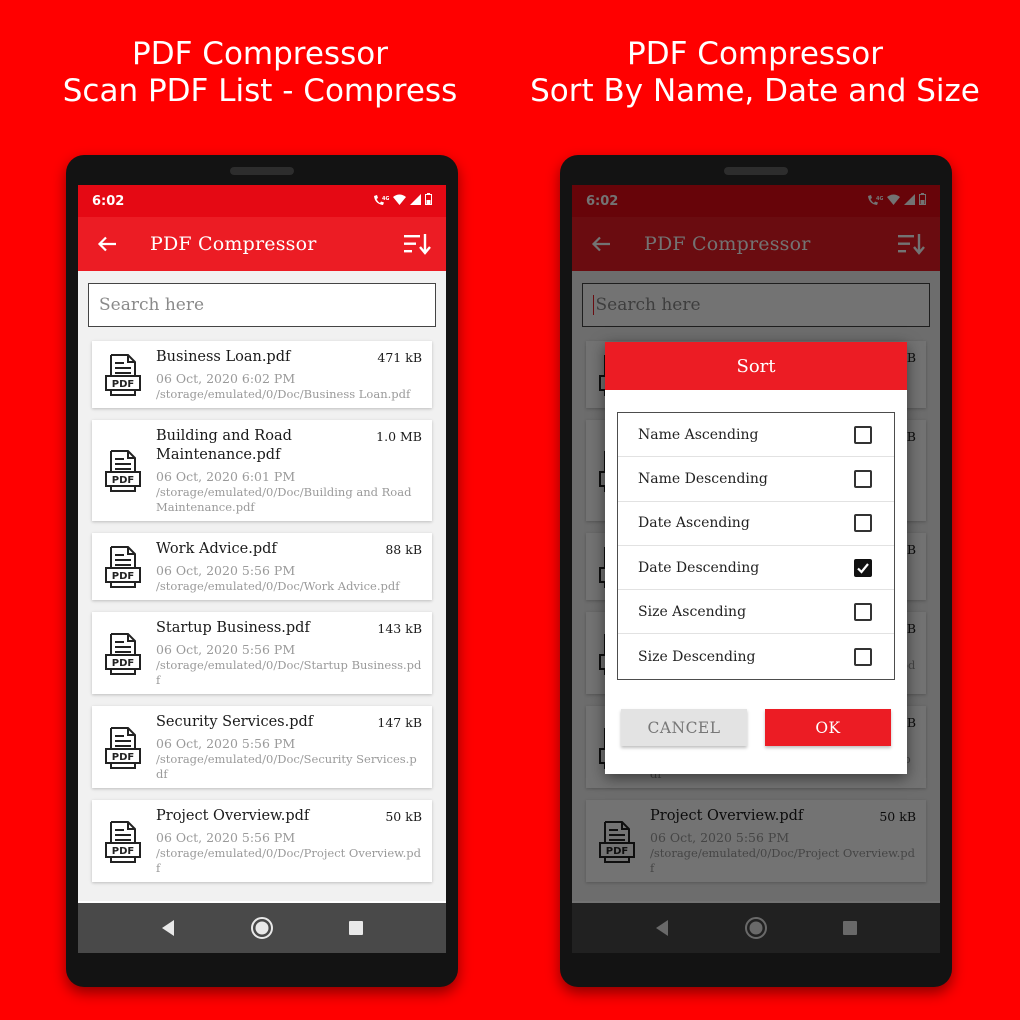 The width and height of the screenshot is (1020, 1020). Describe the element at coordinates (399, 357) in the screenshot. I see `file-size: 471 kB` at that location.